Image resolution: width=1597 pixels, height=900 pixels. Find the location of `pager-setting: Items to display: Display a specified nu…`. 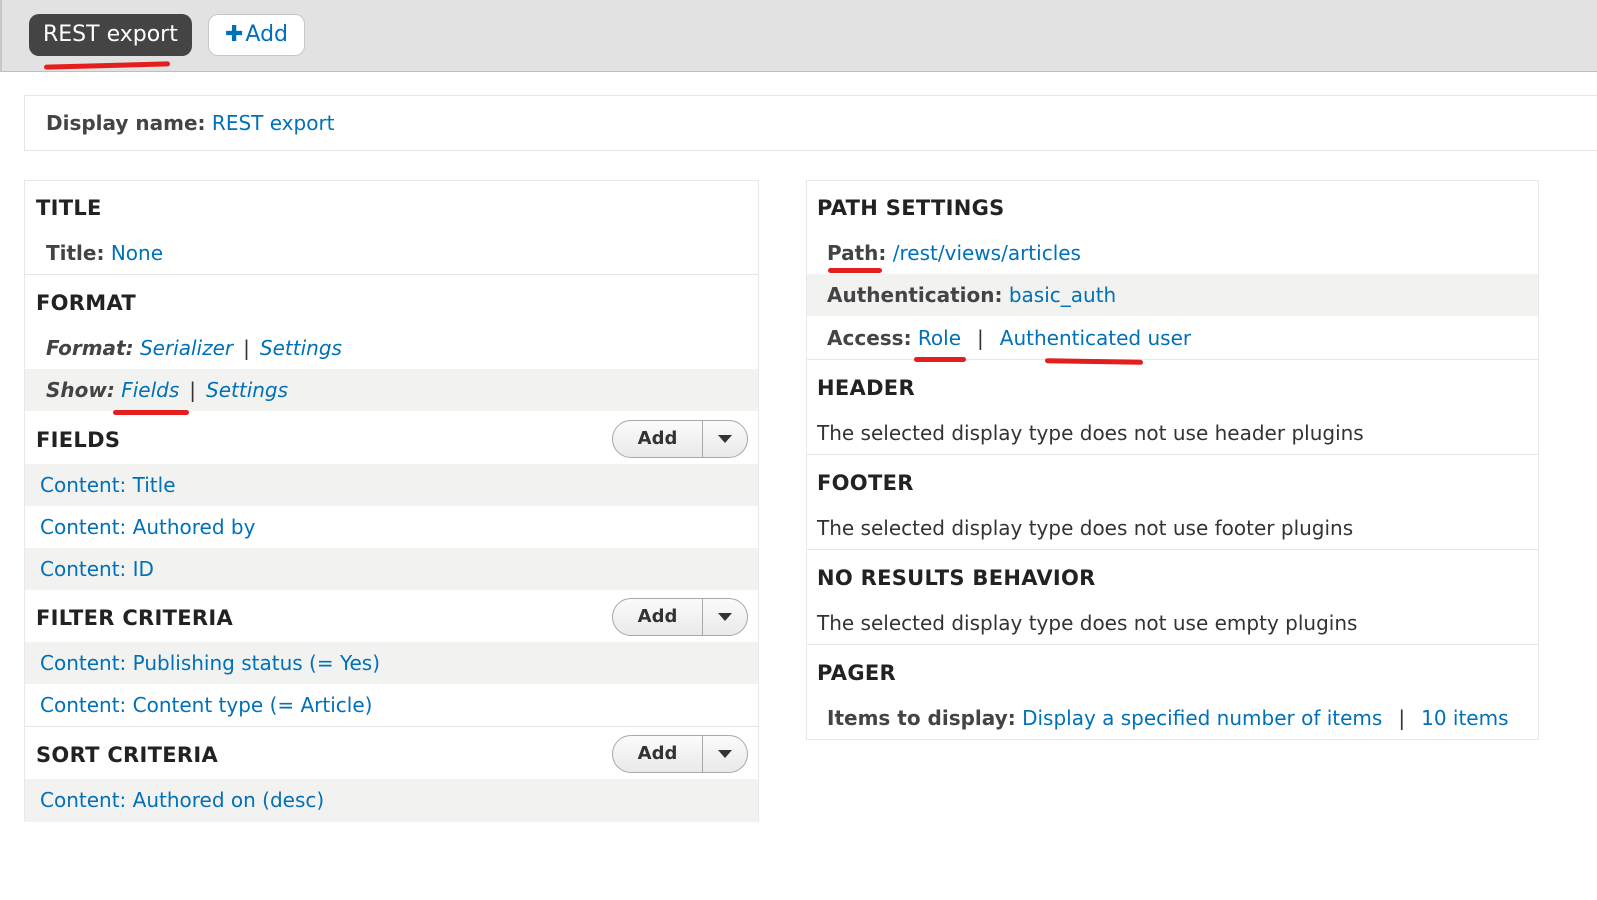

pager-setting: Items to display: Display a specified nu… is located at coordinates (1168, 718).